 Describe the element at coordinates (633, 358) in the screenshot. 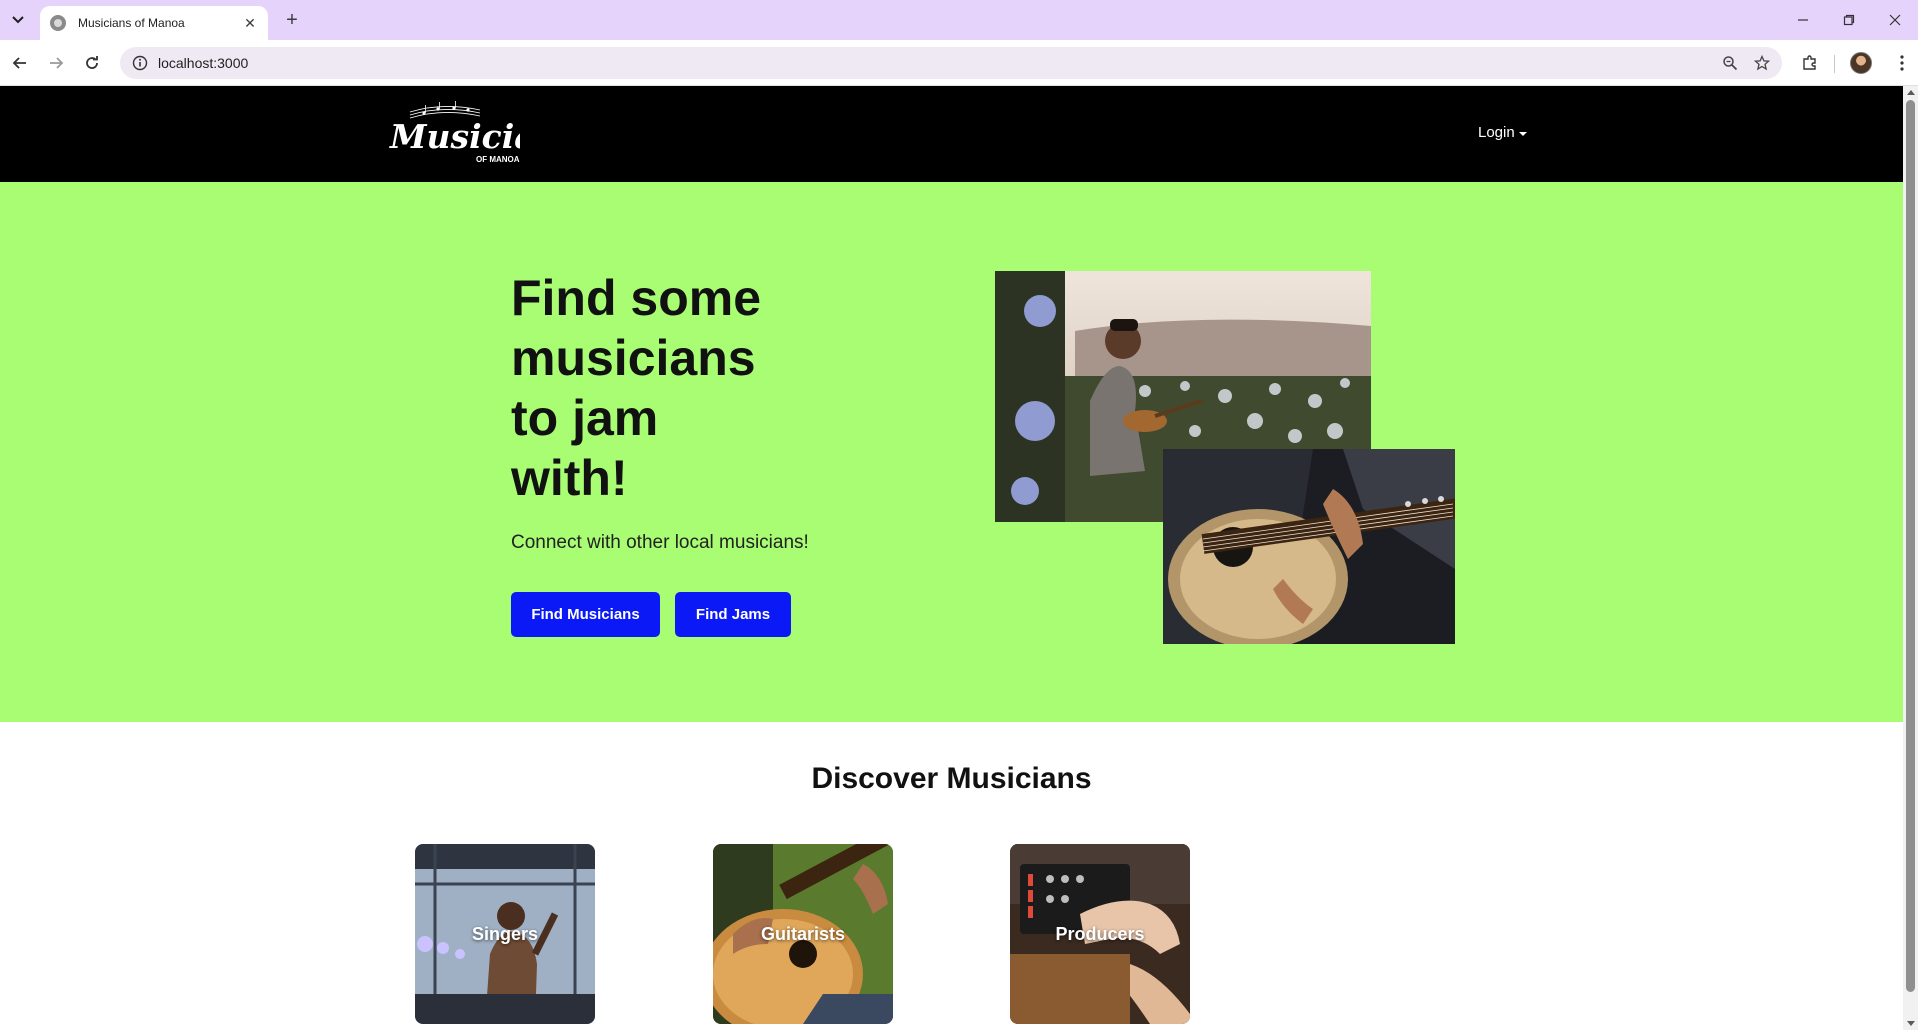

I see `hero-title-line: musicians` at that location.